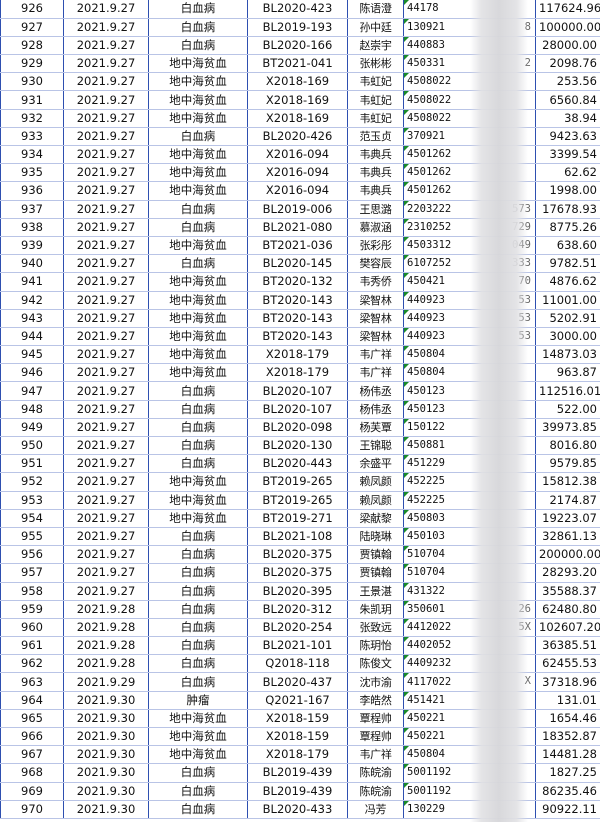 This screenshot has width=600, height=822. Describe the element at coordinates (567, 173) in the screenshot. I see `cell-amount: 62.62` at that location.